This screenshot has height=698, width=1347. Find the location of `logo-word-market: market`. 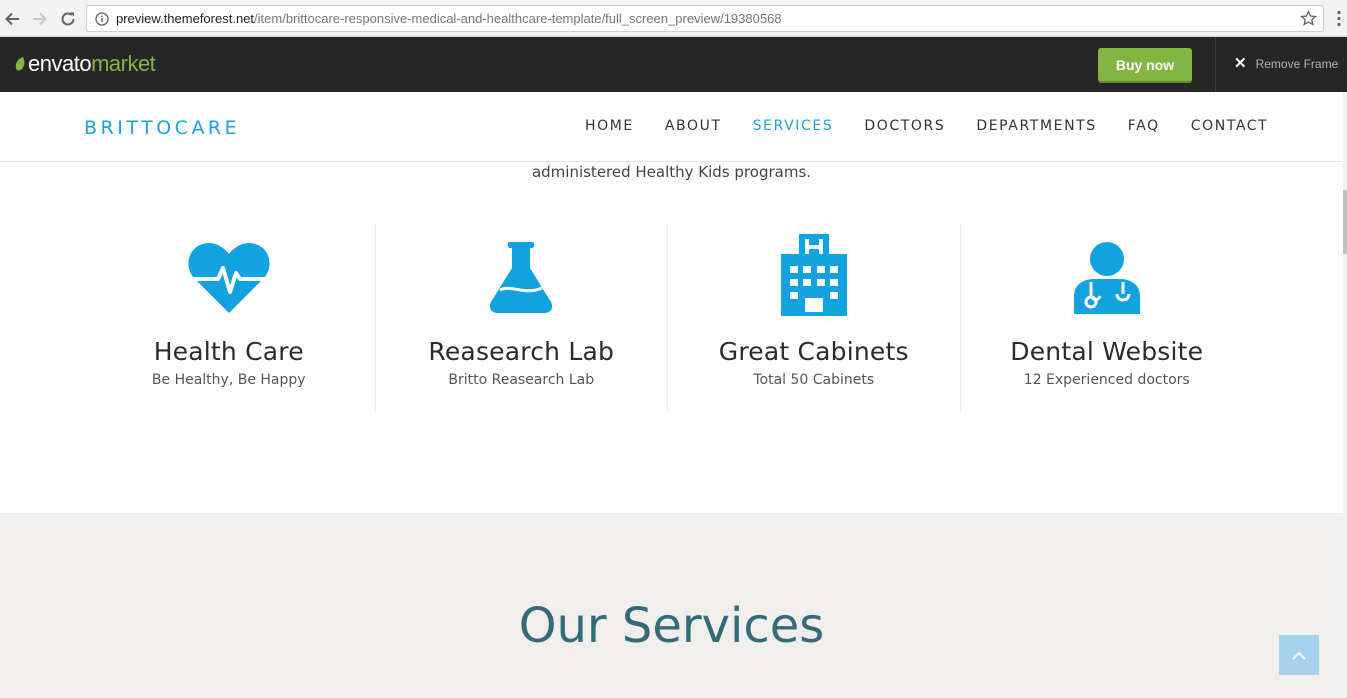

logo-word-market: market is located at coordinates (123, 63).